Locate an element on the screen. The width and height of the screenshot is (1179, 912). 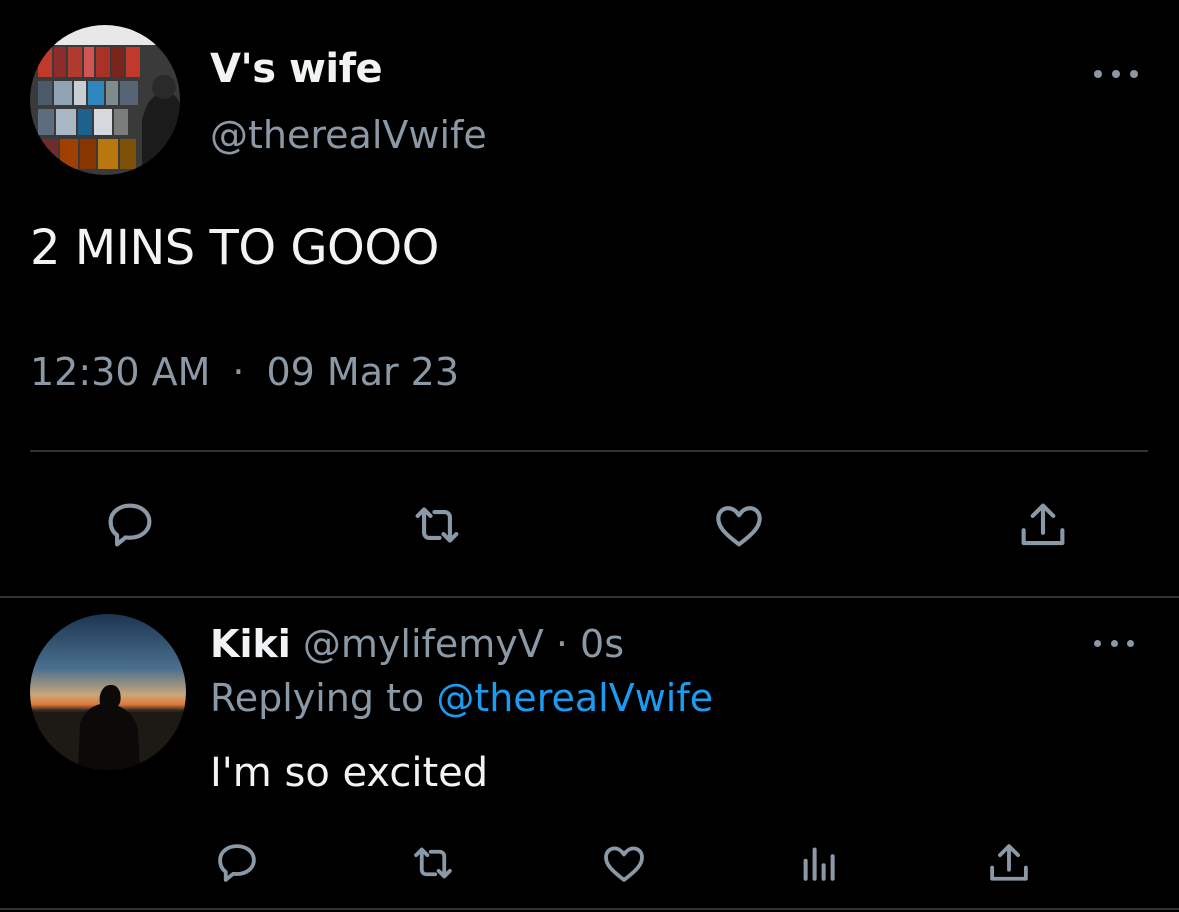
reply-analytics-button is located at coordinates (818, 863).